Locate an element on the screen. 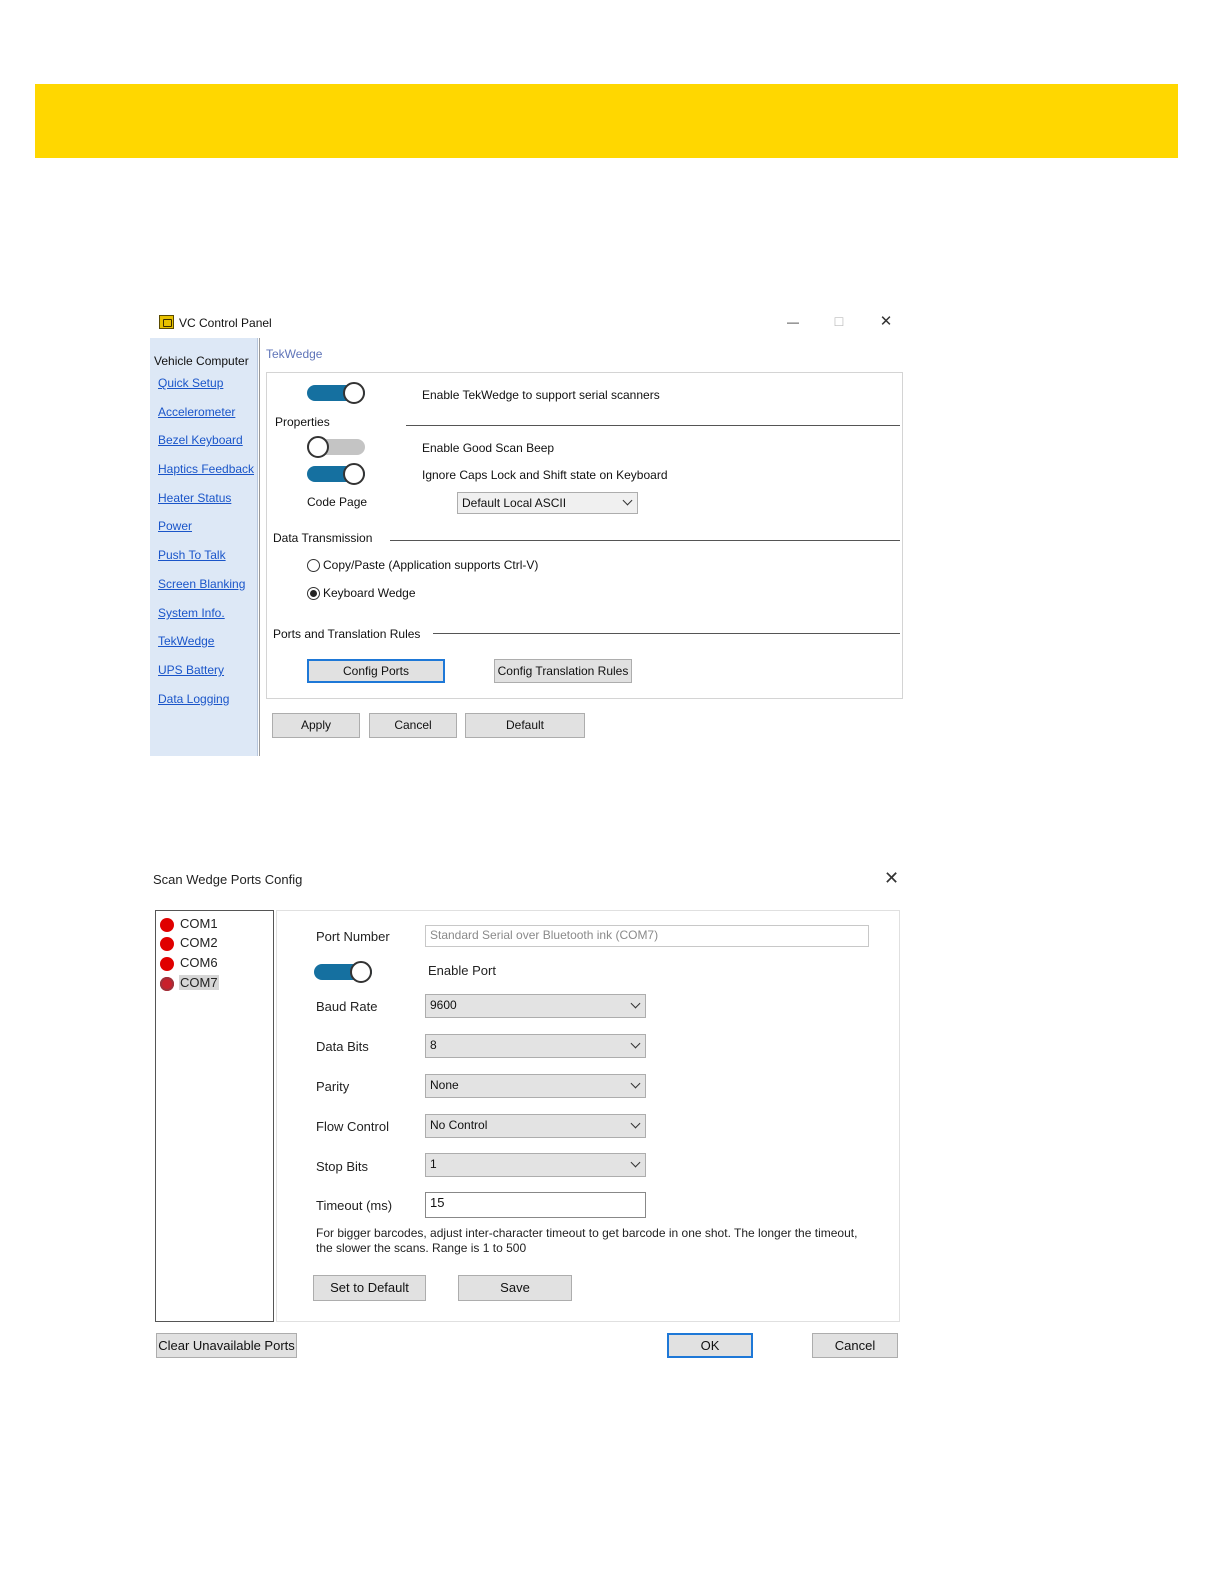 The width and height of the screenshot is (1224, 1584). minimize-icon: — is located at coordinates (793, 322).